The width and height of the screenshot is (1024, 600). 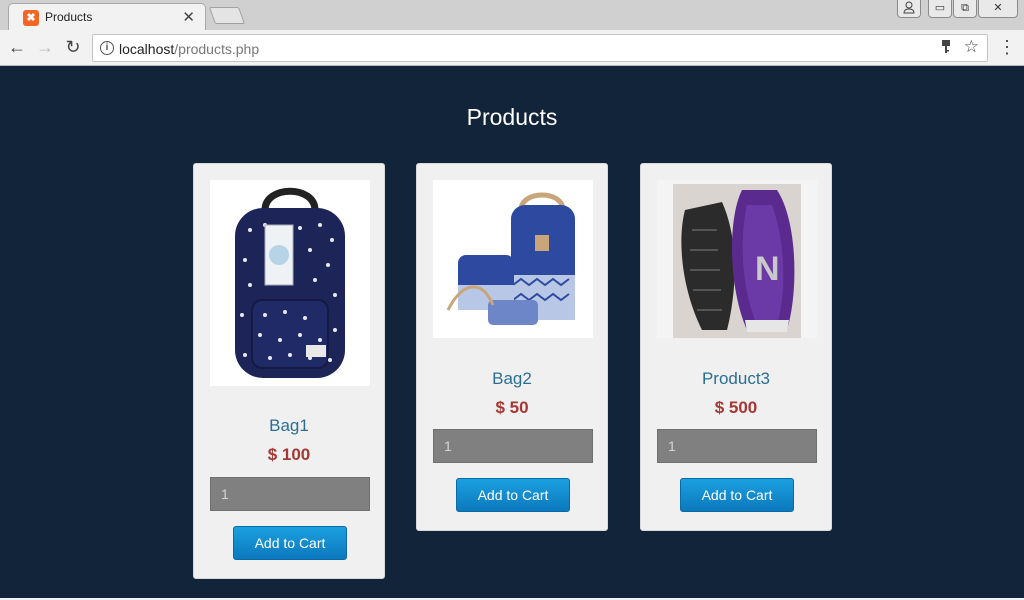 What do you see at coordinates (965, 9) in the screenshot?
I see `restore-icon: ⧉` at bounding box center [965, 9].